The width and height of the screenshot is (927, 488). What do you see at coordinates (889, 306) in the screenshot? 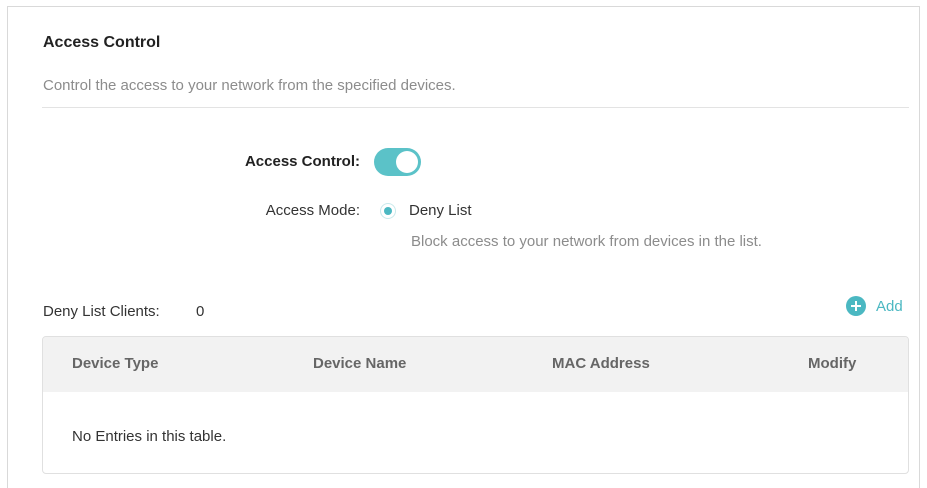
I see `add-button-label: Add` at bounding box center [889, 306].